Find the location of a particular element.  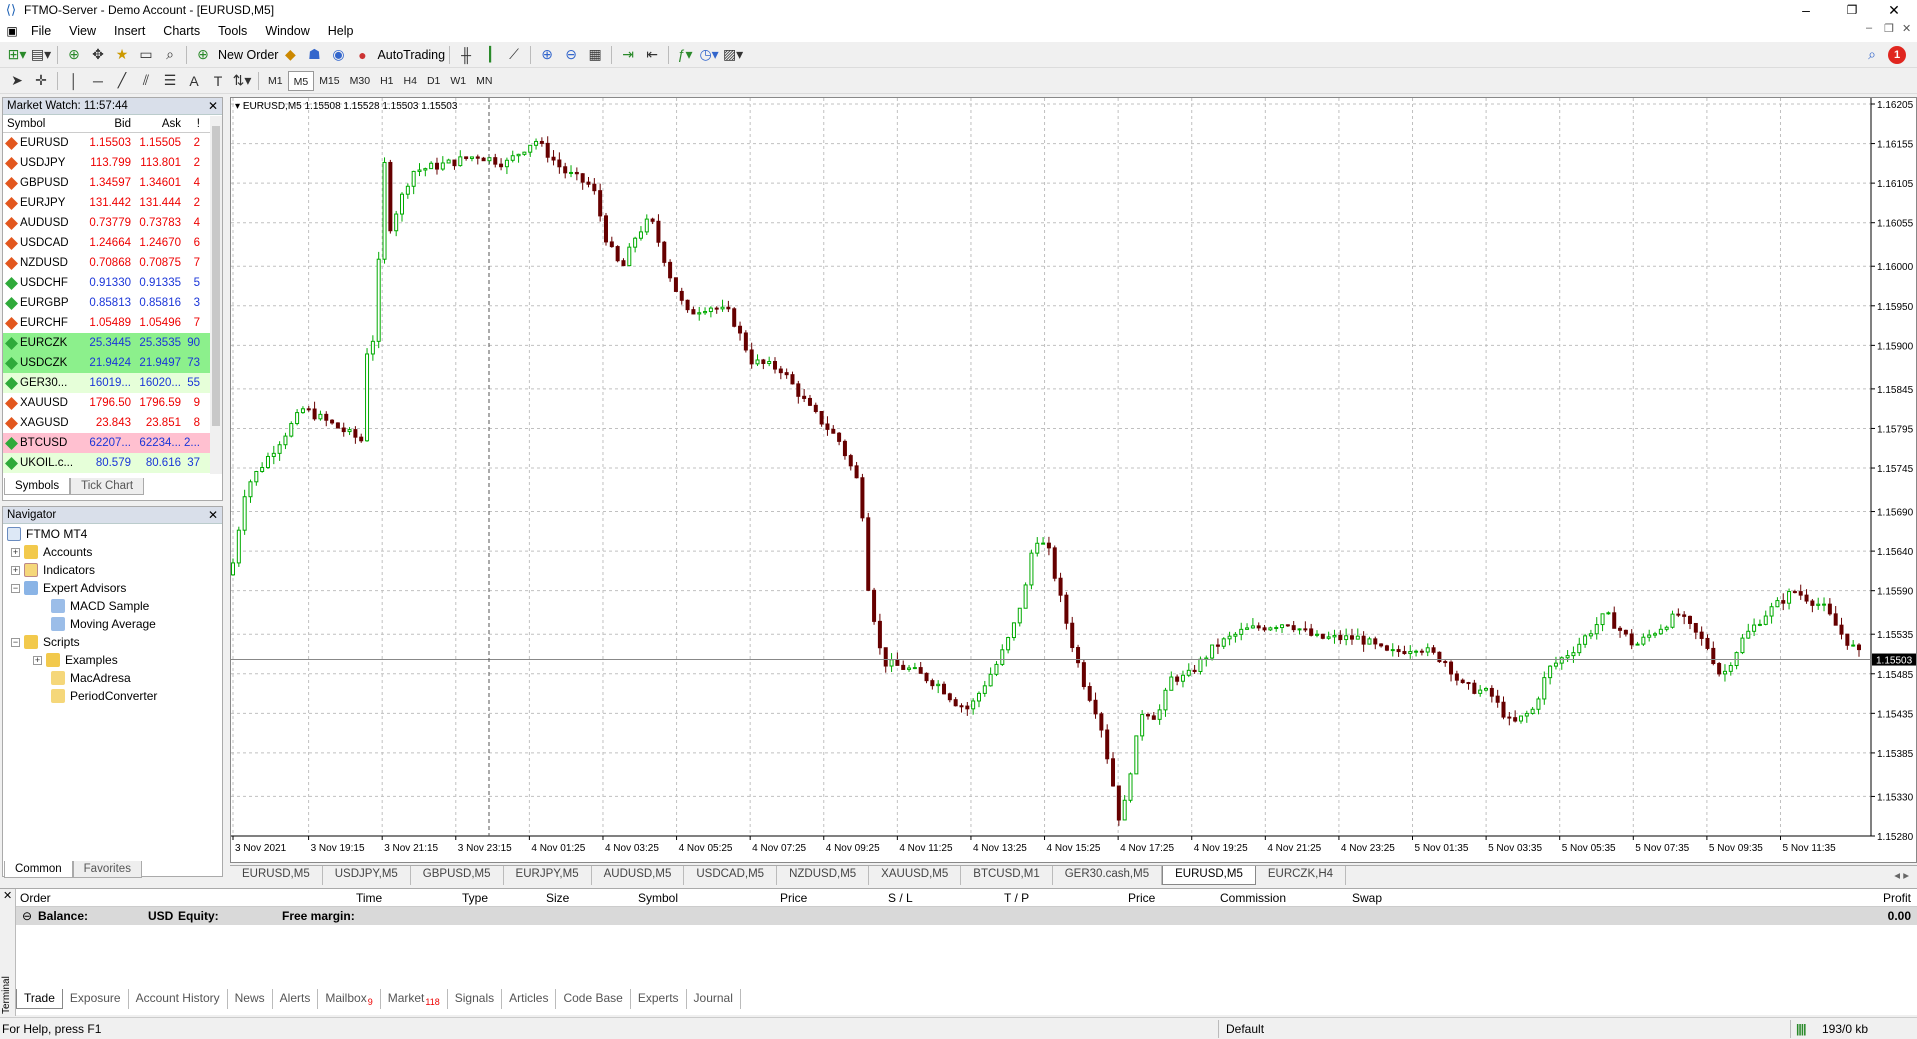

chart-tab: GBPUSD,M5 is located at coordinates (457, 875).